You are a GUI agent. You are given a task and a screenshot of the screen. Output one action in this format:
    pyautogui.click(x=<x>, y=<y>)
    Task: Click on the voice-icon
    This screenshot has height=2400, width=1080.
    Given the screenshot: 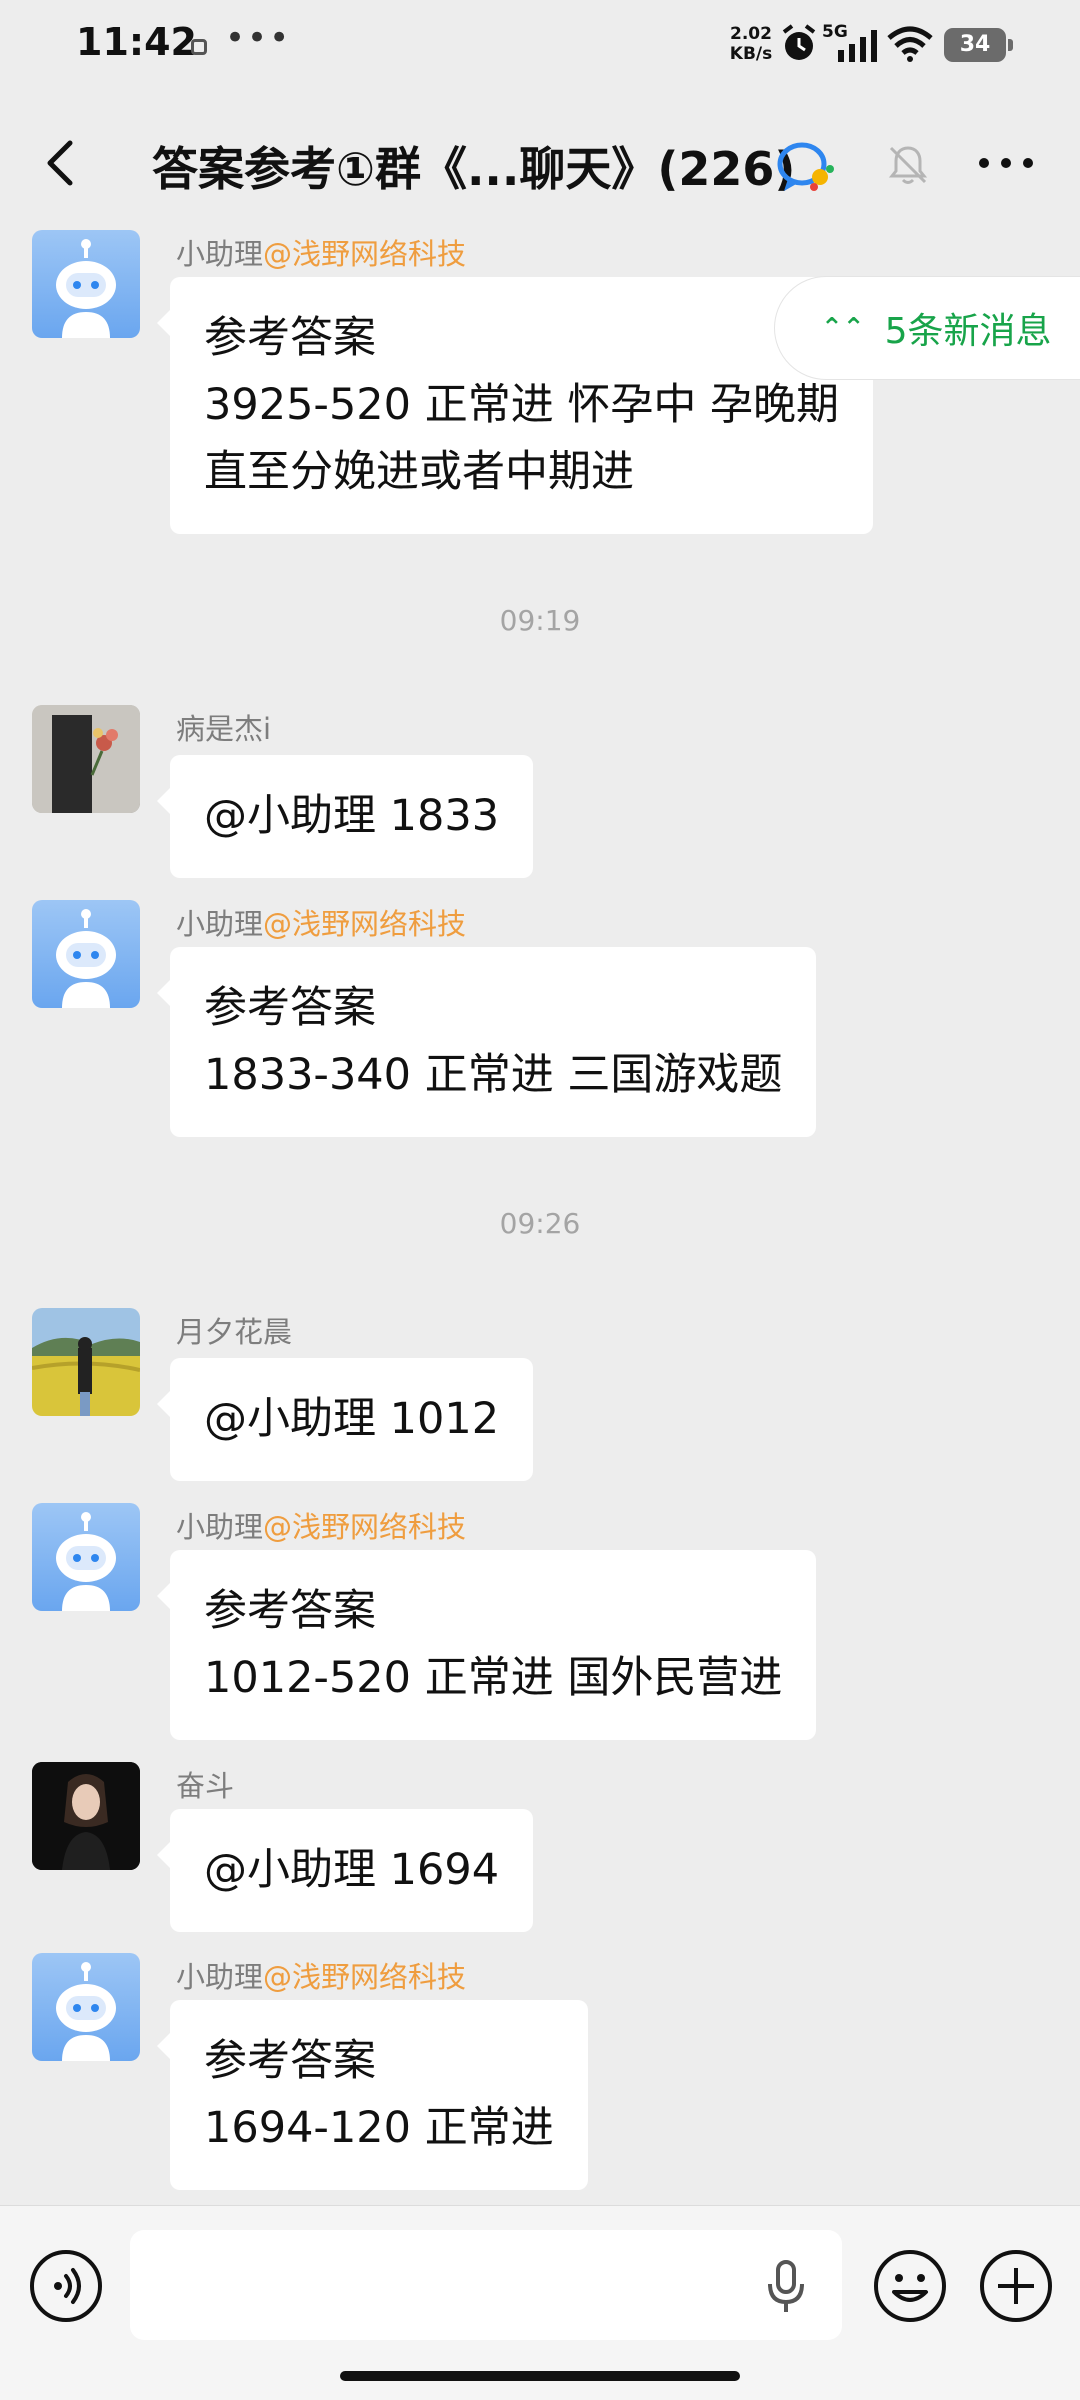 What is the action you would take?
    pyautogui.click(x=66, y=2286)
    